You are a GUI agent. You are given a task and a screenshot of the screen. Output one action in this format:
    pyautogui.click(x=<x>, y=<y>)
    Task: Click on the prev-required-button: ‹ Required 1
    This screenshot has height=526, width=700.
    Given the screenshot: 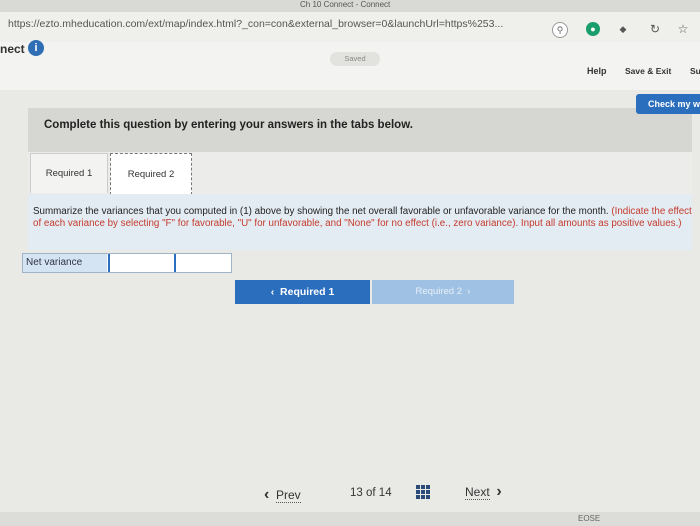 What is the action you would take?
    pyautogui.click(x=302, y=292)
    